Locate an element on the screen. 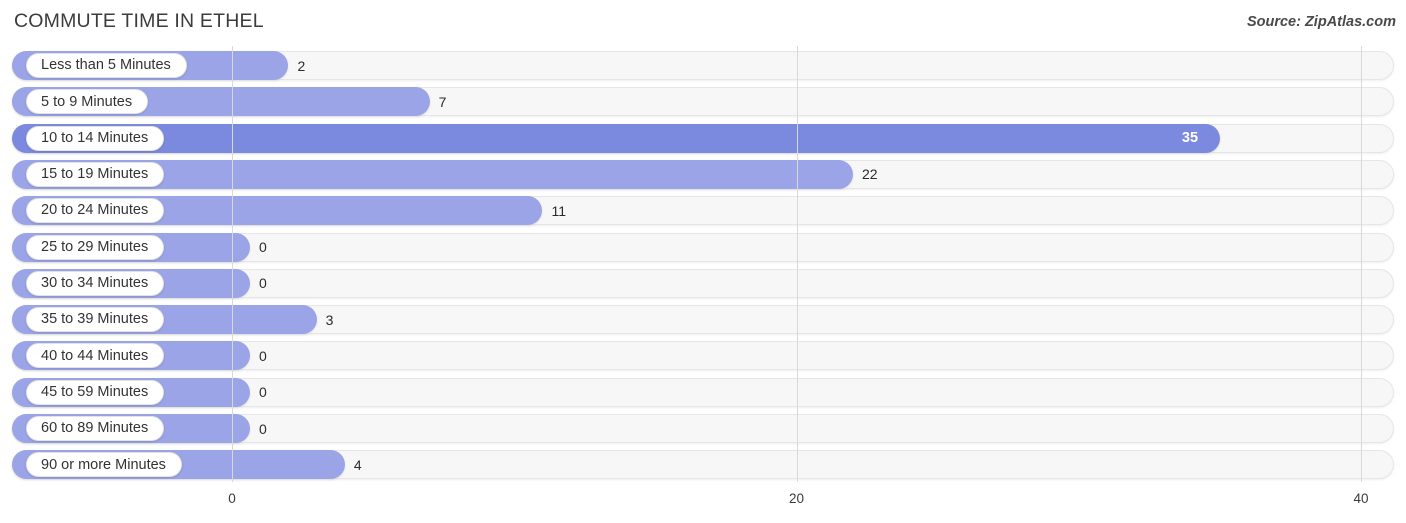 The image size is (1406, 523). bar-row: 90 or more Minutes 4 is located at coordinates (703, 465).